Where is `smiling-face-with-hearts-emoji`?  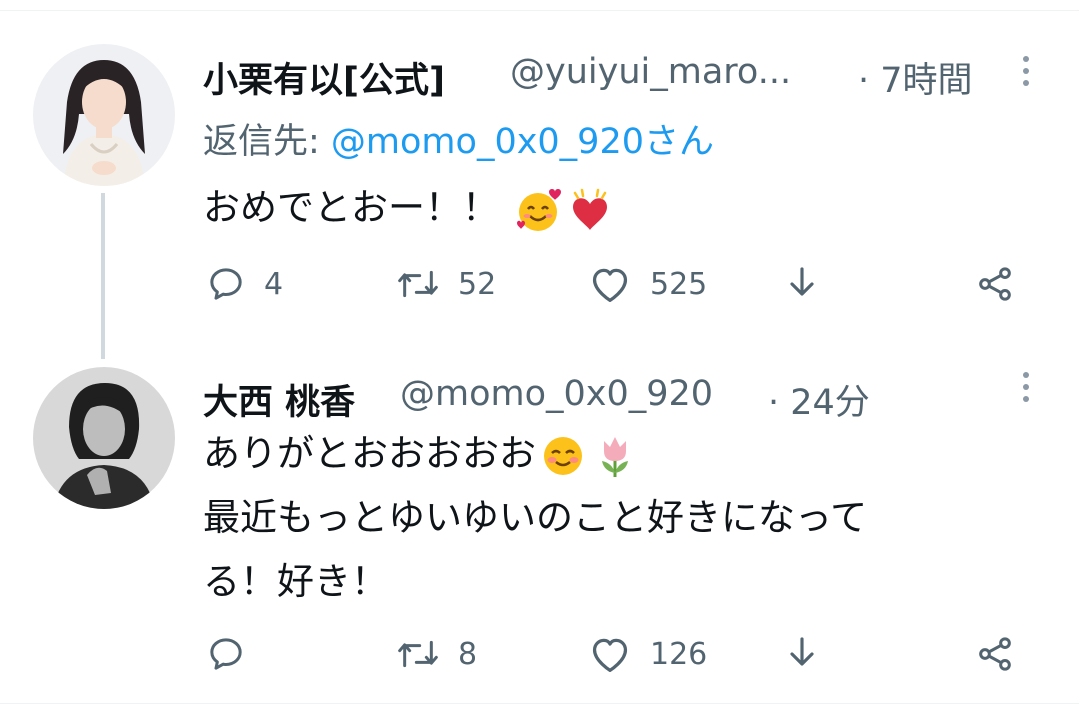
smiling-face-with-hearts-emoji is located at coordinates (538, 209).